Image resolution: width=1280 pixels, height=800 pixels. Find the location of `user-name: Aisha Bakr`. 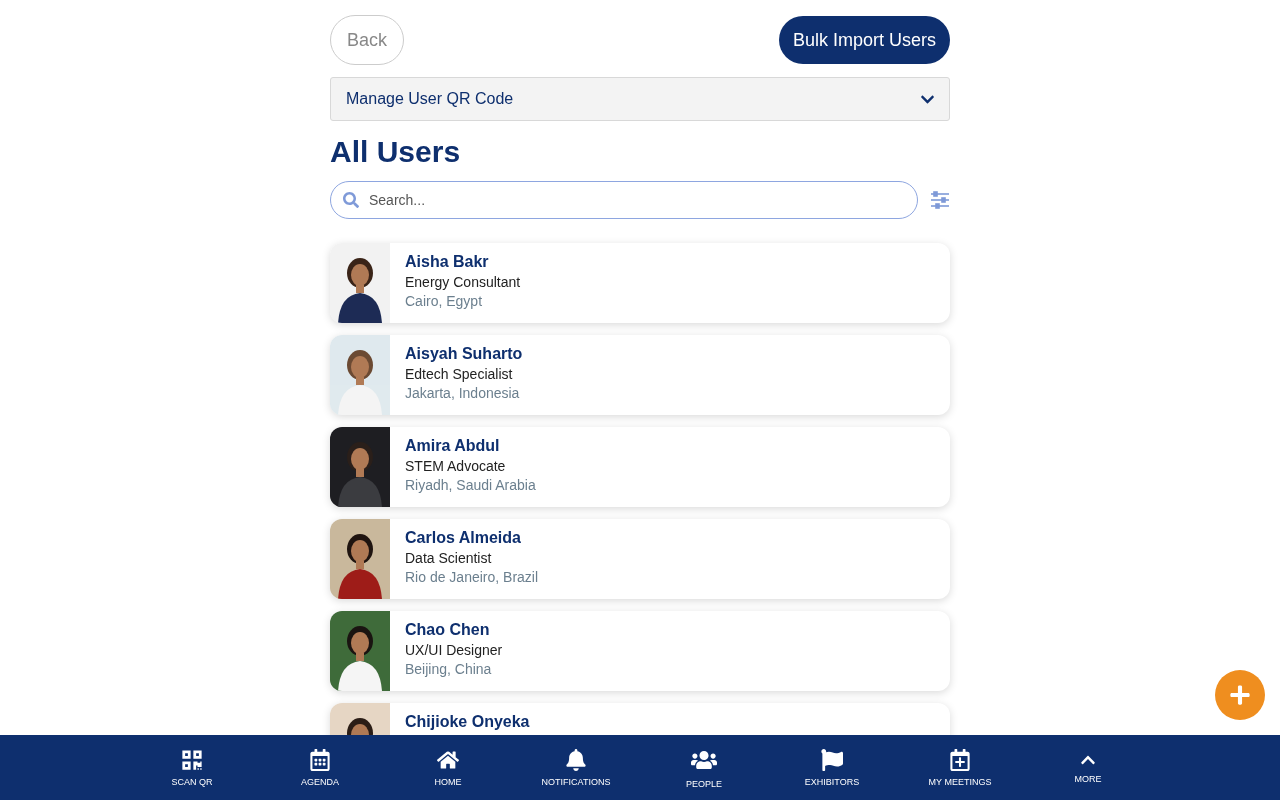

user-name: Aisha Bakr is located at coordinates (447, 262).